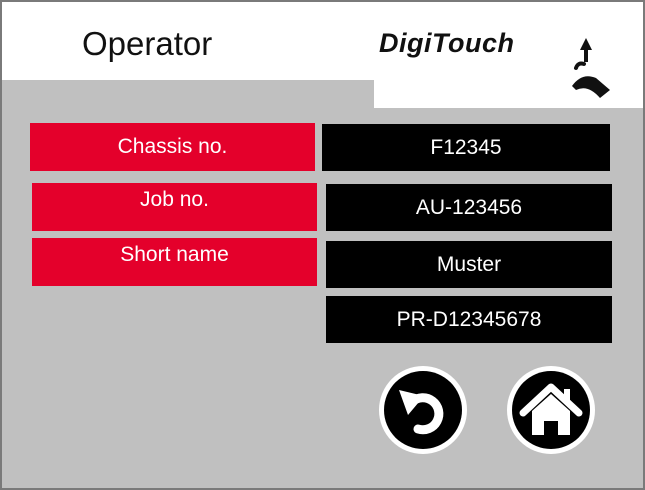 This screenshot has width=645, height=490. I want to click on job-no-label: Job no., so click(174, 207).